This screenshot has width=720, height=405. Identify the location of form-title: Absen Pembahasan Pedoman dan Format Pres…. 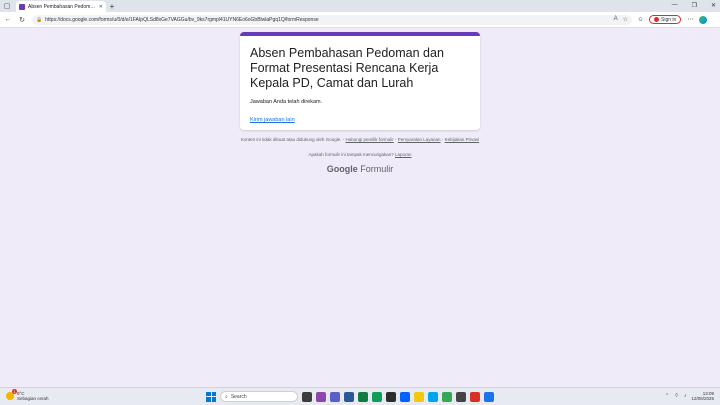
(347, 68).